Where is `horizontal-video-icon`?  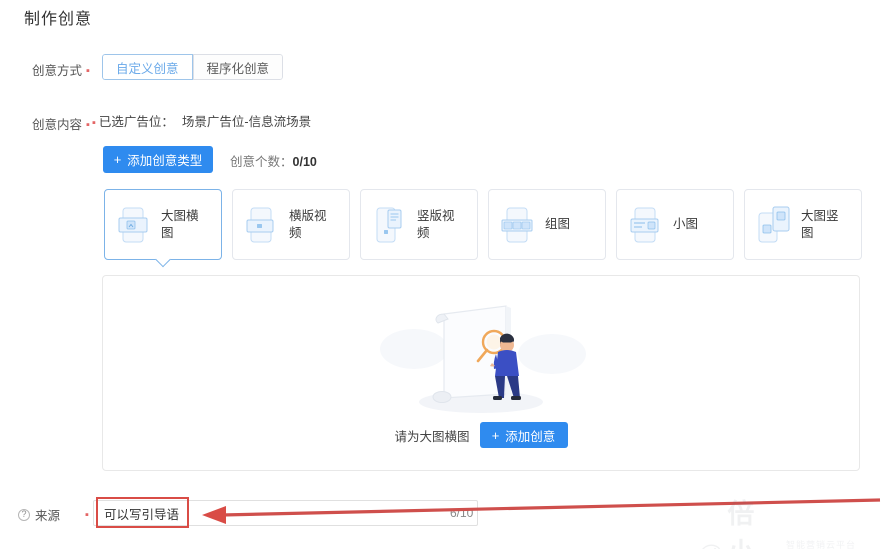 horizontal-video-icon is located at coordinates (263, 225).